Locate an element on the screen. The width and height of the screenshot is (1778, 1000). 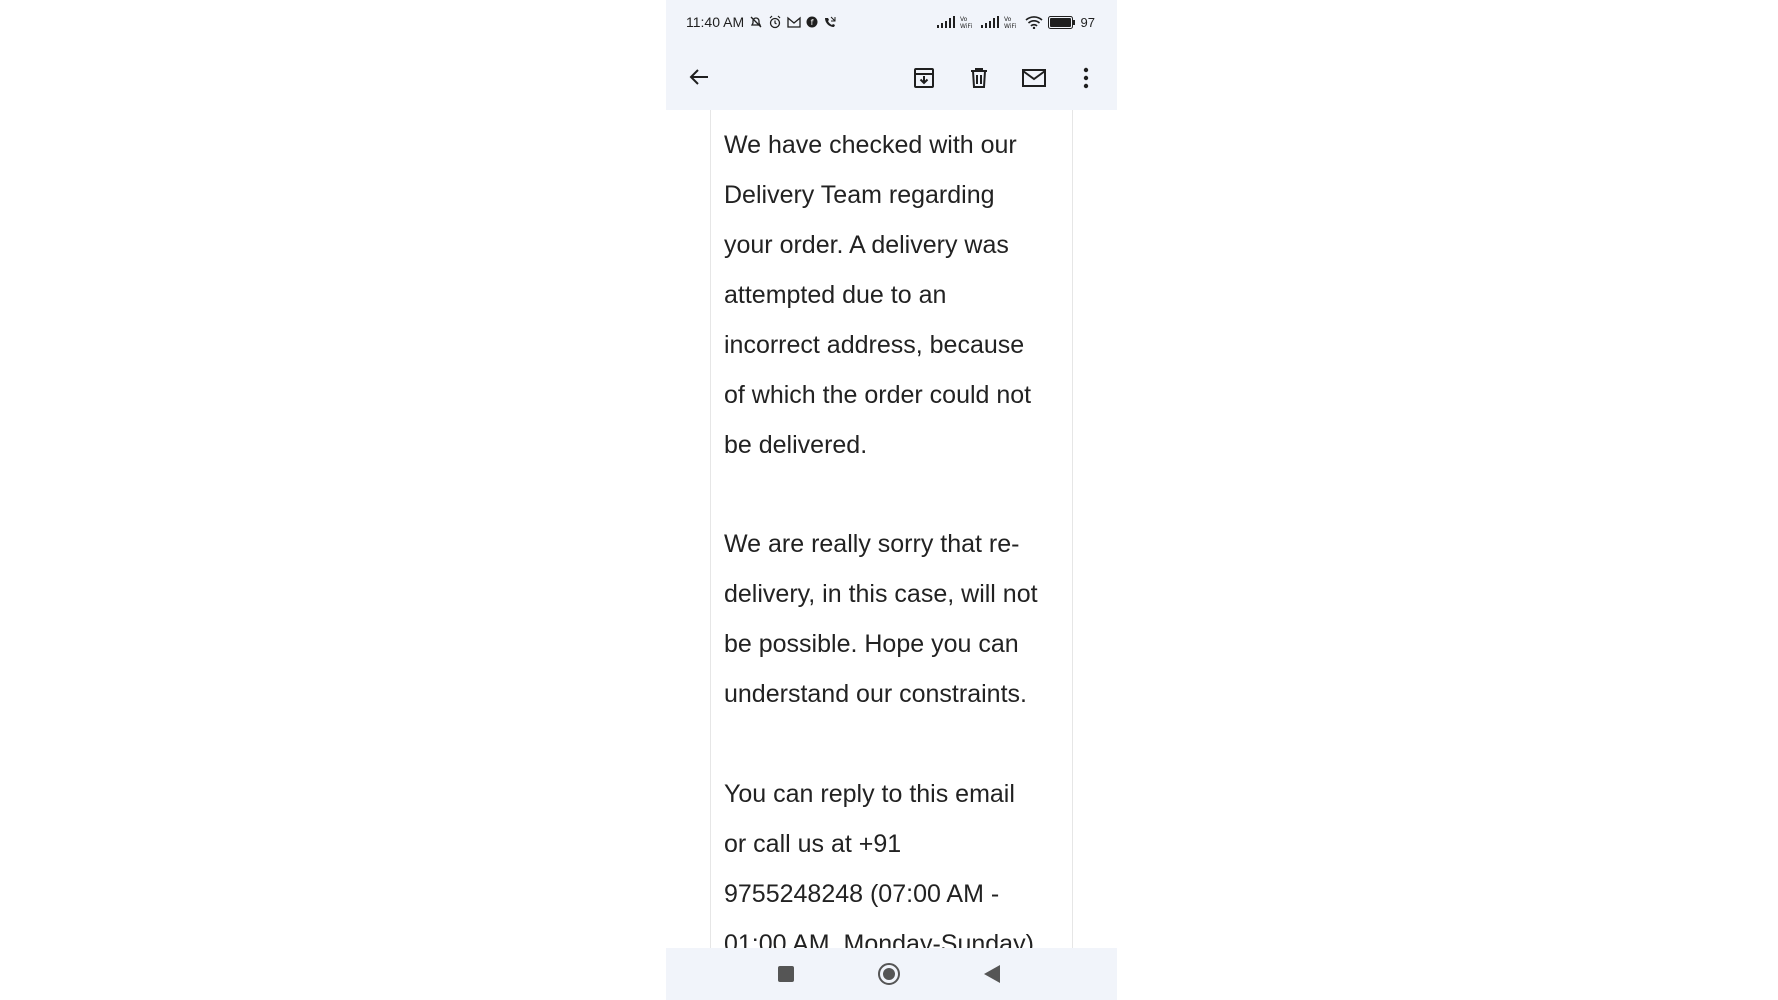
status-bar-left: 11:40 AM f is located at coordinates (761, 22).